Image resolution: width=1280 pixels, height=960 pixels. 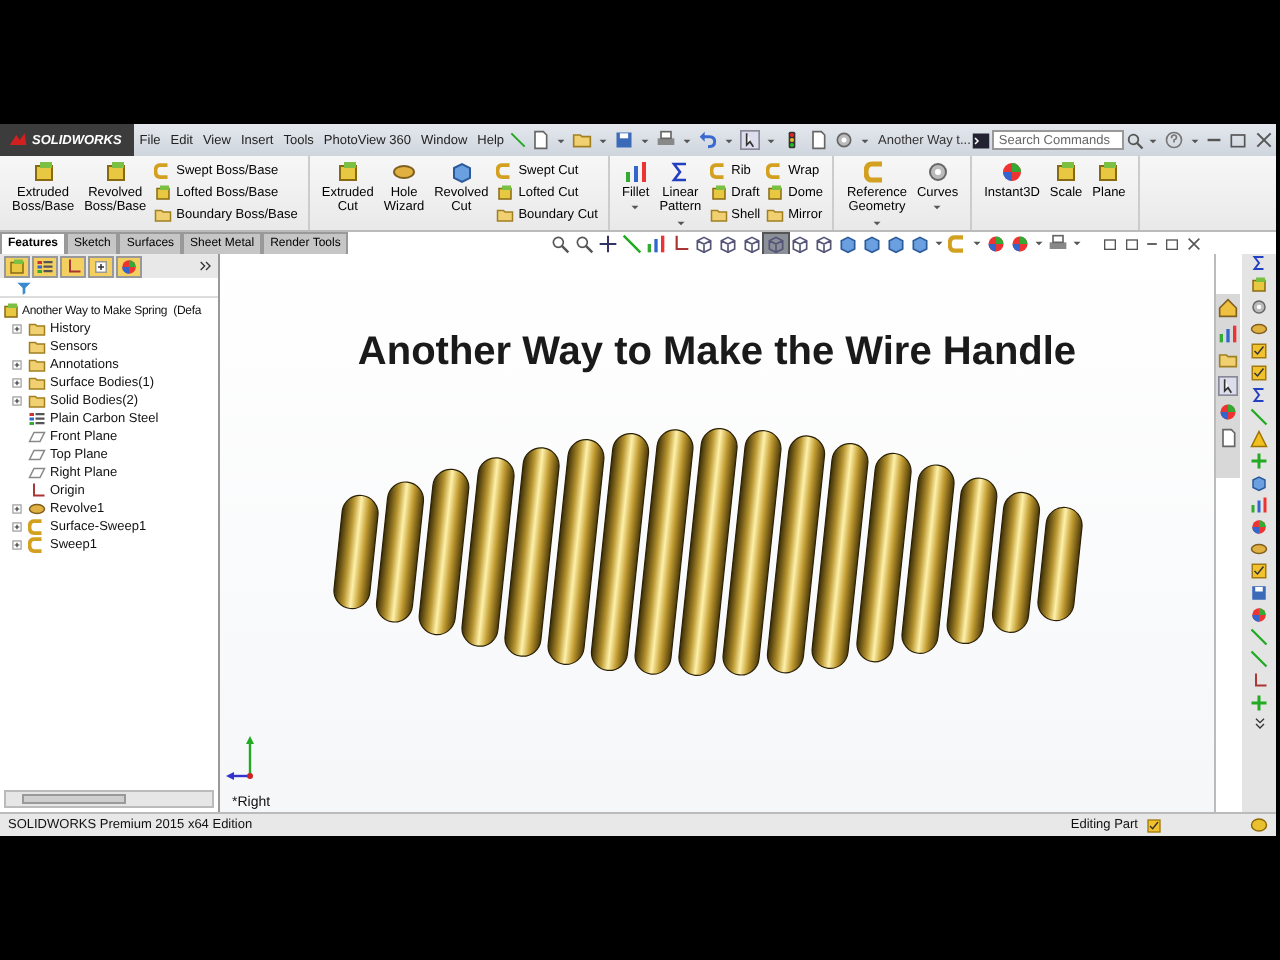 I want to click on scene-button, so click(x=1020, y=243).